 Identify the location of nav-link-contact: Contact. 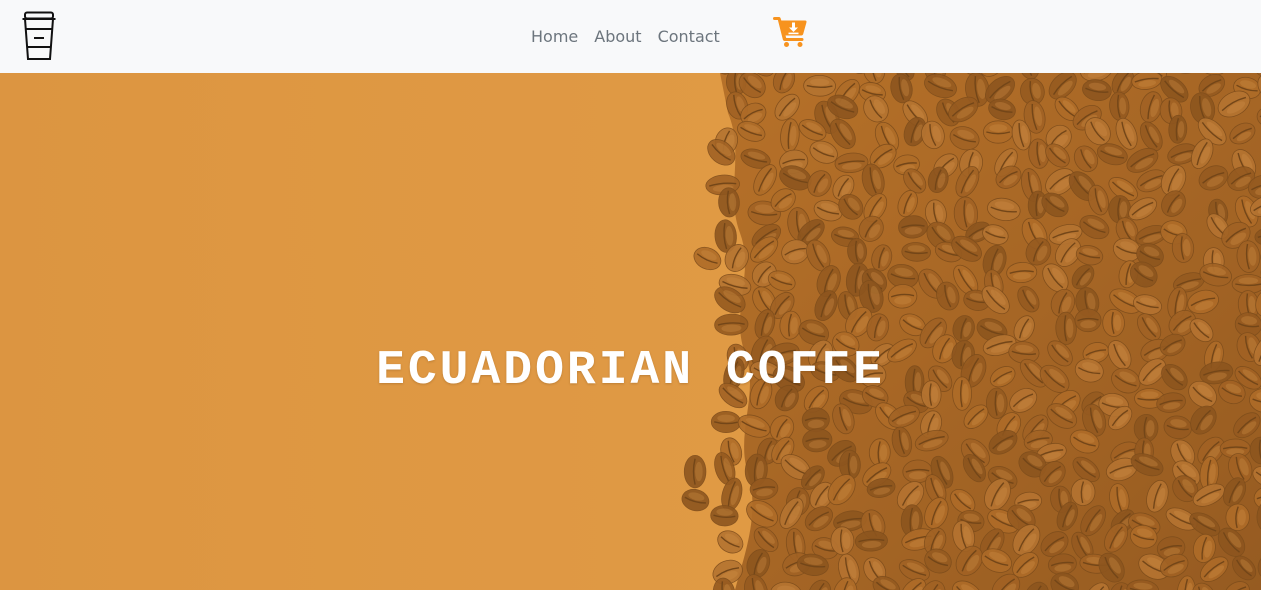
(689, 37).